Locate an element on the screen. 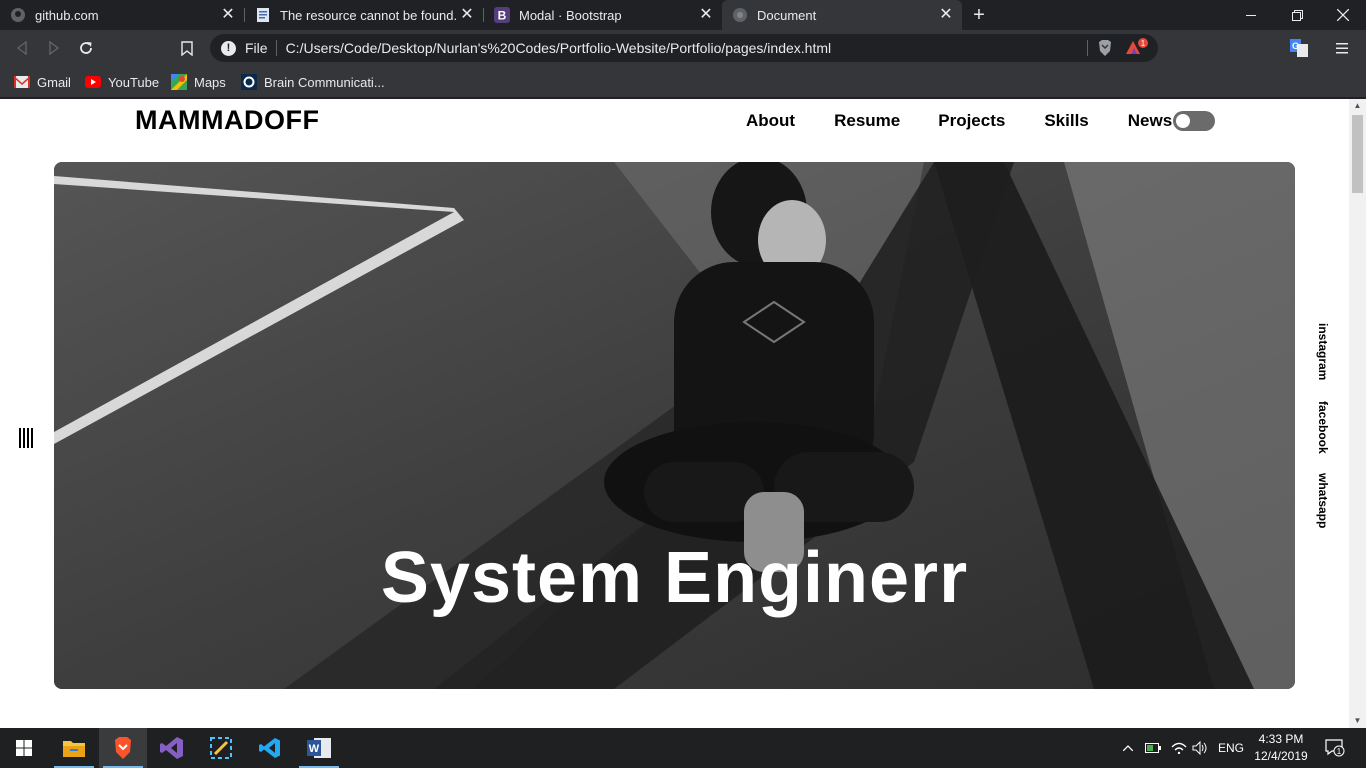 This screenshot has height=768, width=1366. volume-icon is located at coordinates (1200, 748).